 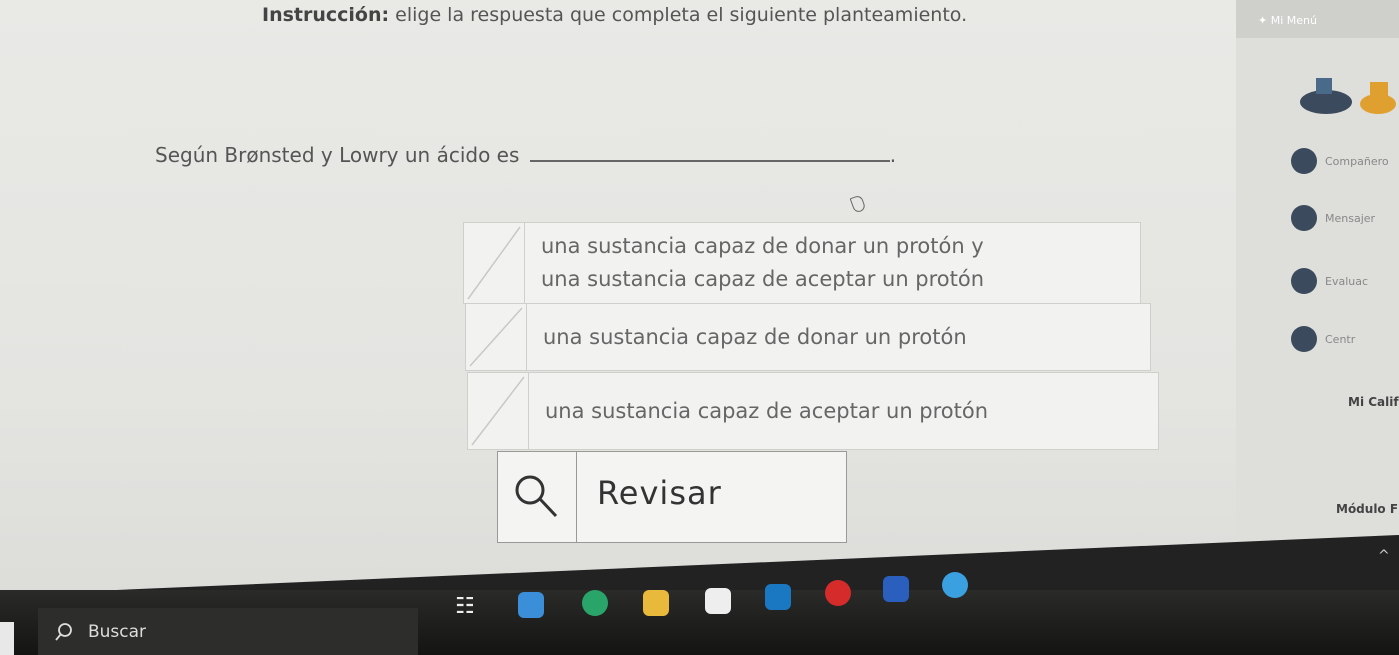 What do you see at coordinates (1304, 161) in the screenshot?
I see `people-icon` at bounding box center [1304, 161].